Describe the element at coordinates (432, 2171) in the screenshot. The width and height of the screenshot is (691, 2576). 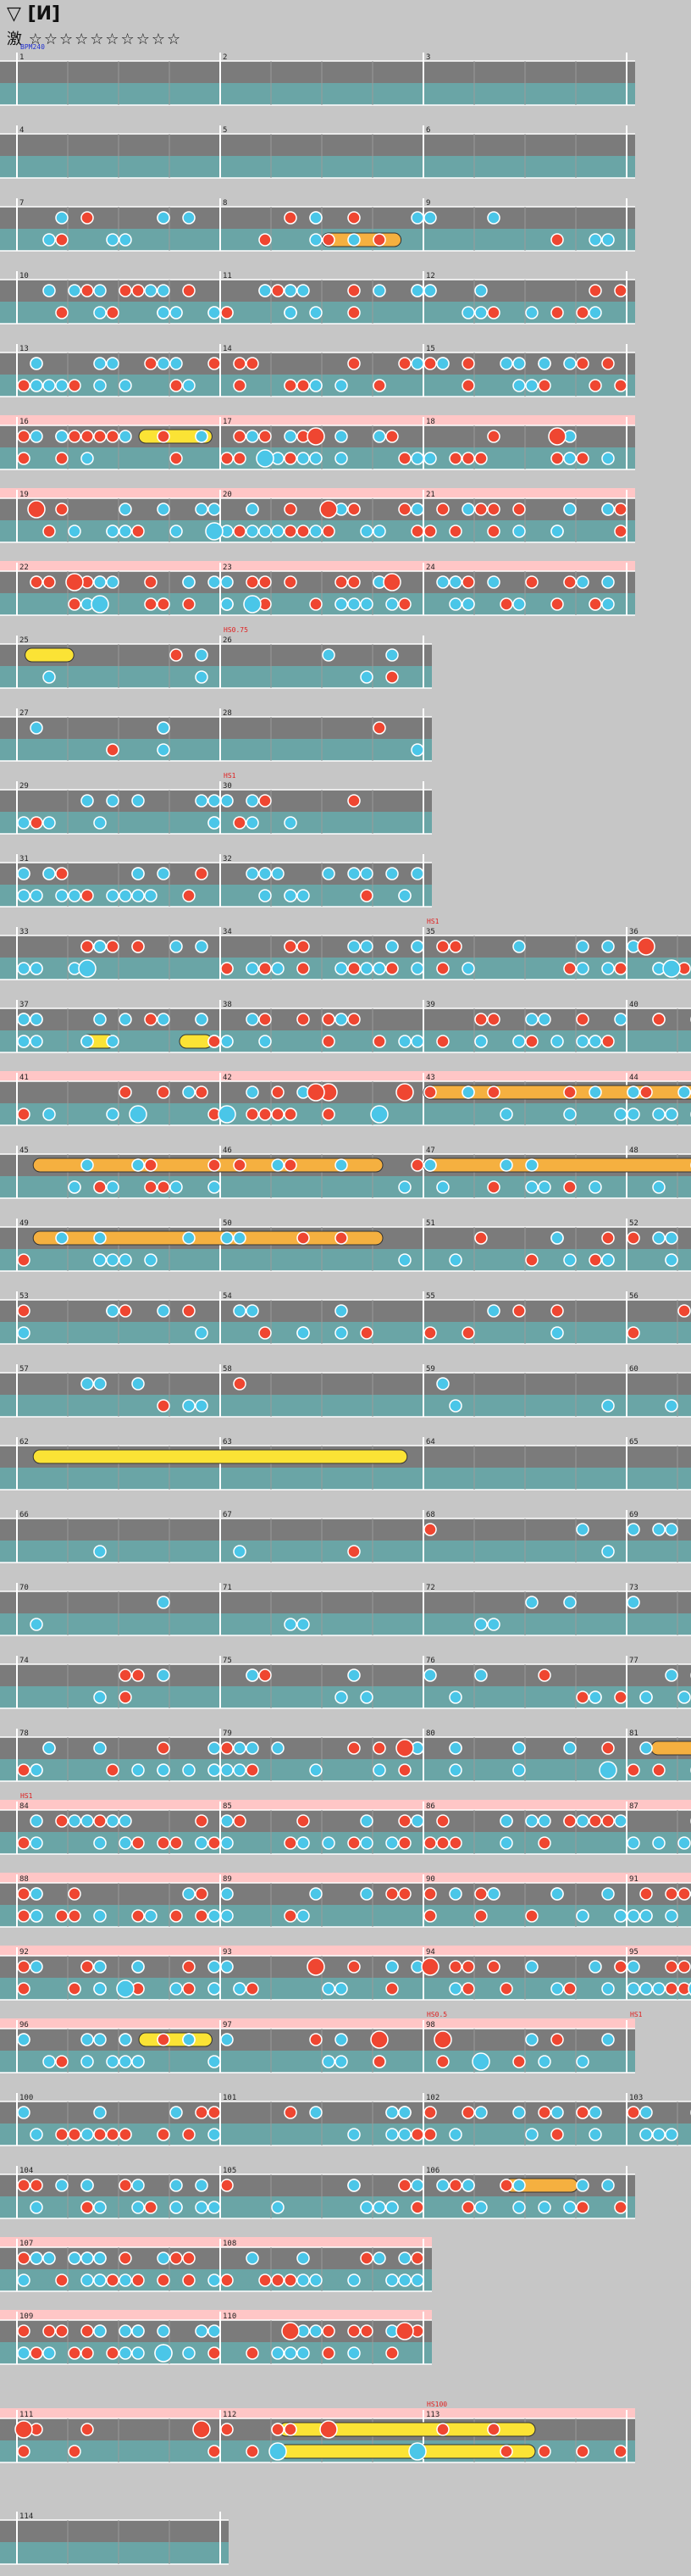
I see `measure-number: 106` at that location.